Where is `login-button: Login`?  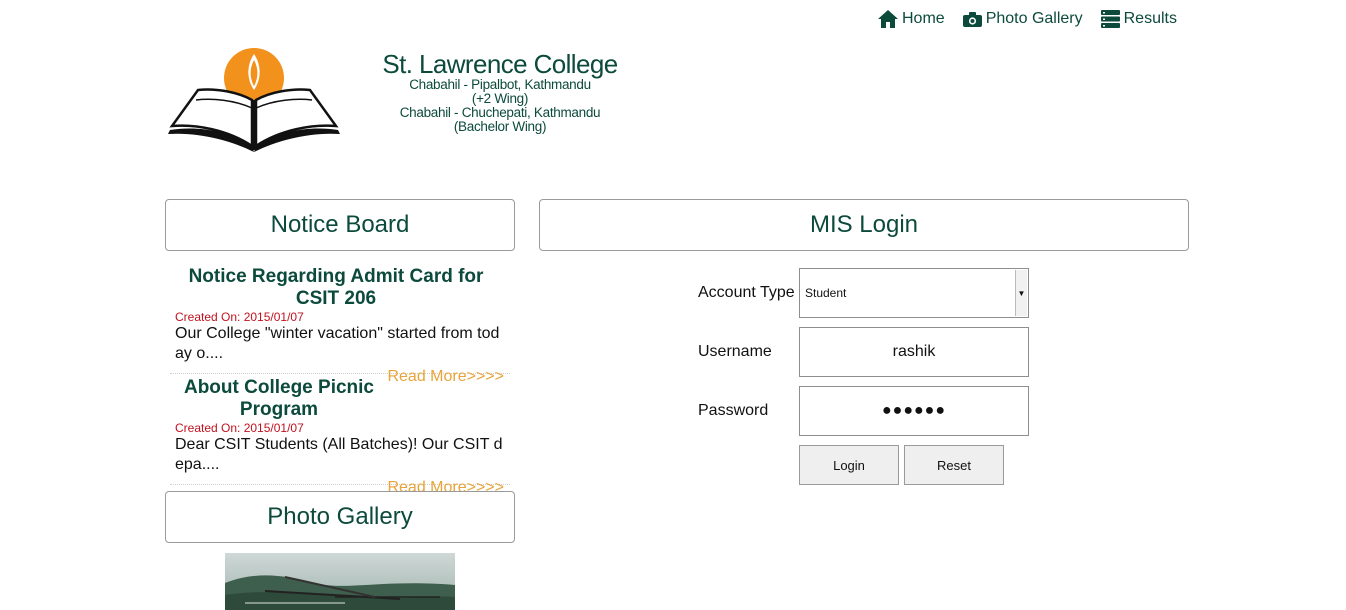 login-button: Login is located at coordinates (849, 465).